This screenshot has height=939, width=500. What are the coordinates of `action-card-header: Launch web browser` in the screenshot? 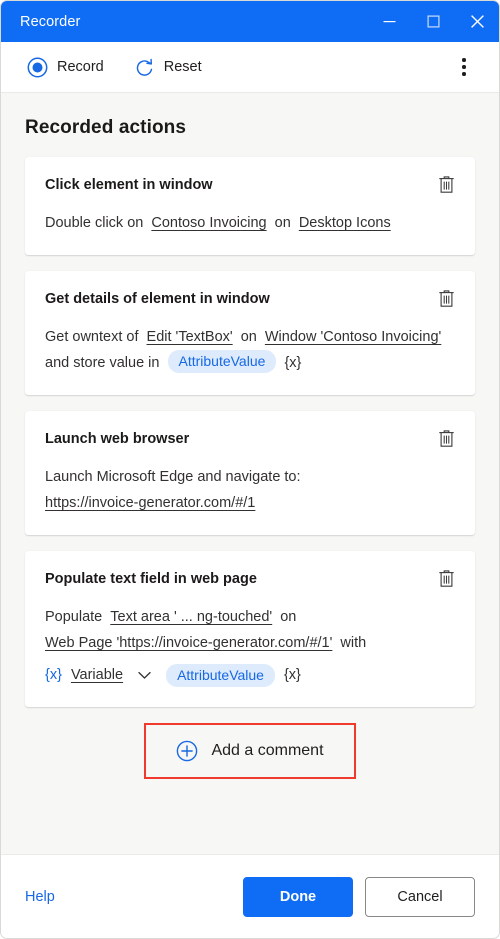 It's located at (250, 439).